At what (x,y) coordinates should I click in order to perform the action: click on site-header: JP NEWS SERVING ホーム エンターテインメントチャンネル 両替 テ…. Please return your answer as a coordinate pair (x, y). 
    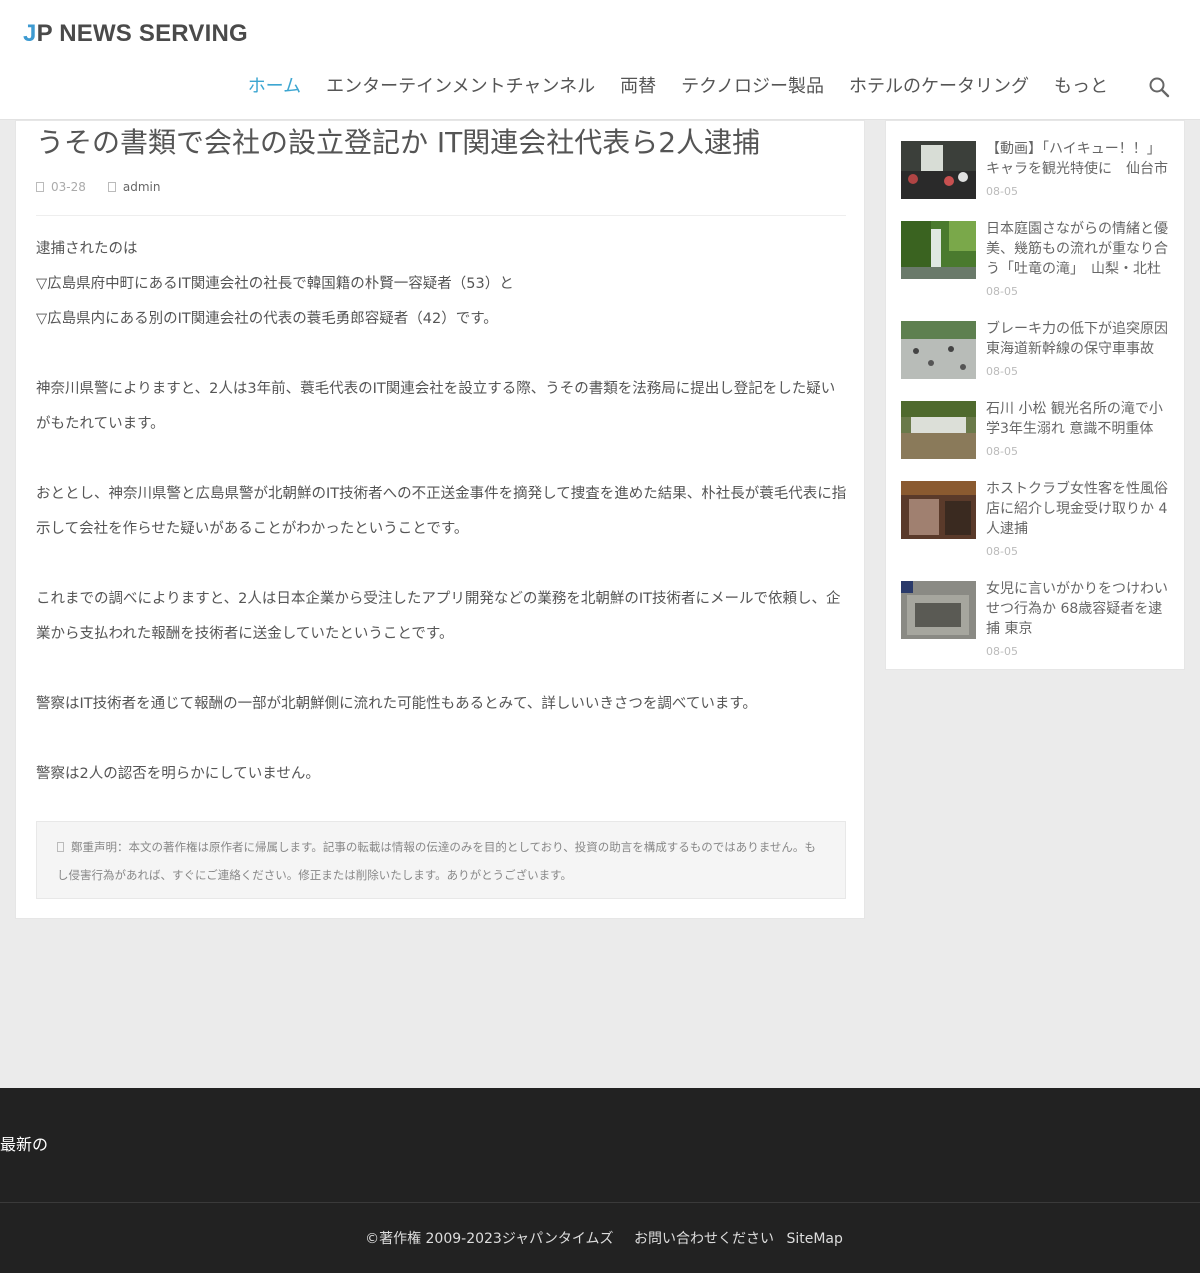
    Looking at the image, I should click on (600, 60).